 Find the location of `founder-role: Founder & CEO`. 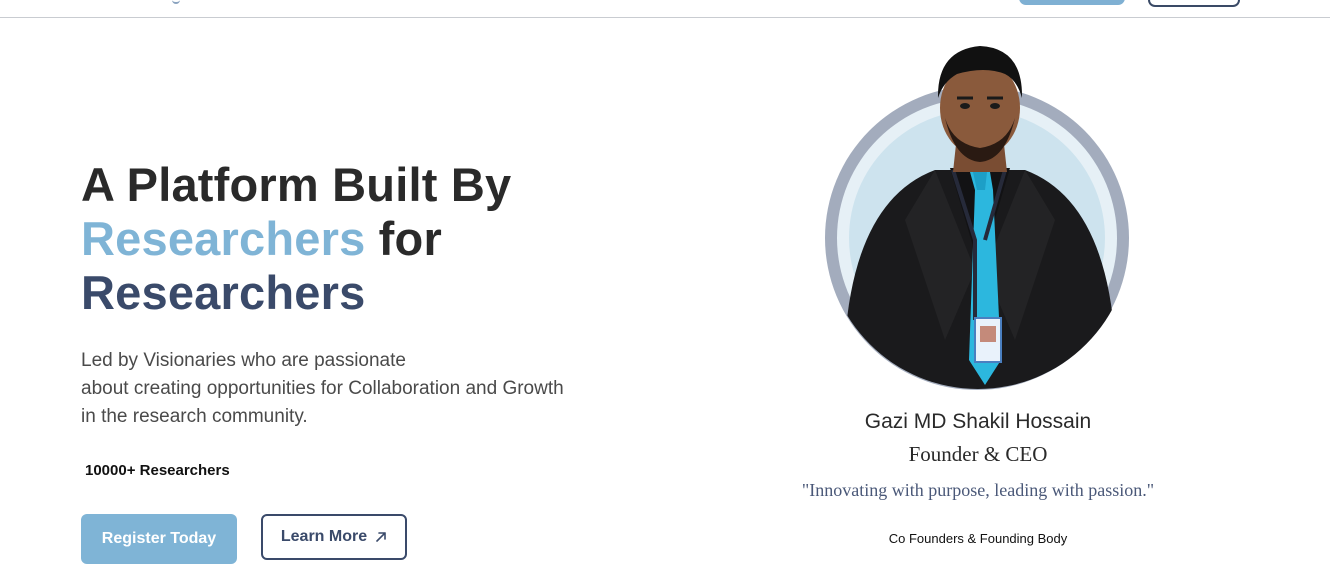

founder-role: Founder & CEO is located at coordinates (978, 454).